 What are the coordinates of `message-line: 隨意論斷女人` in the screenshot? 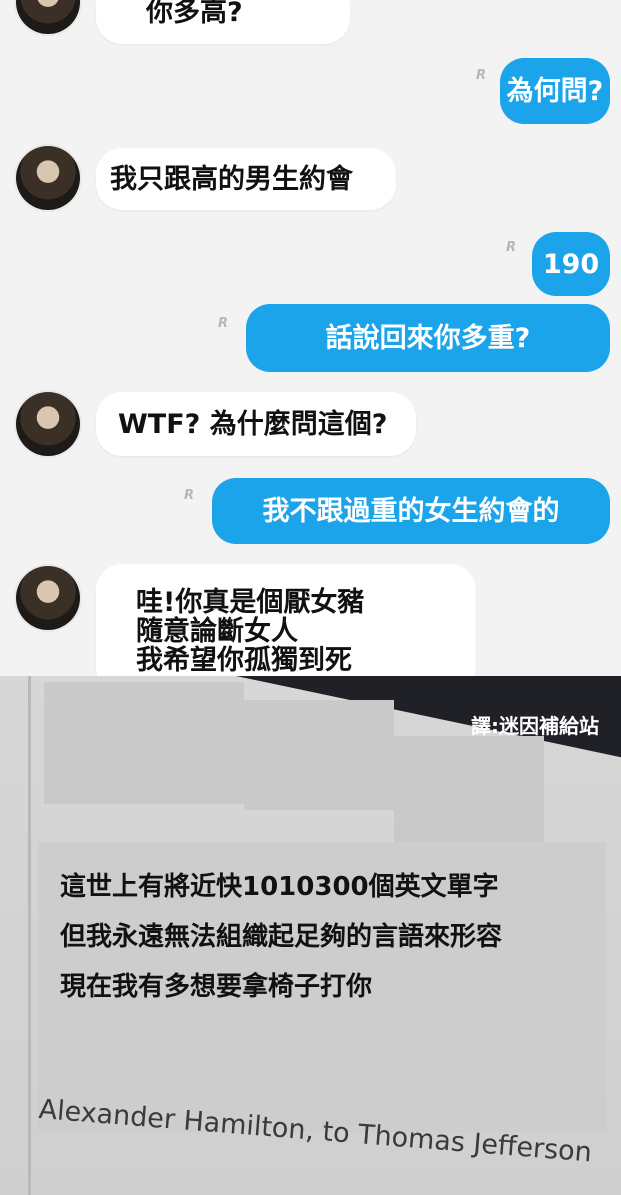 It's located at (217, 631).